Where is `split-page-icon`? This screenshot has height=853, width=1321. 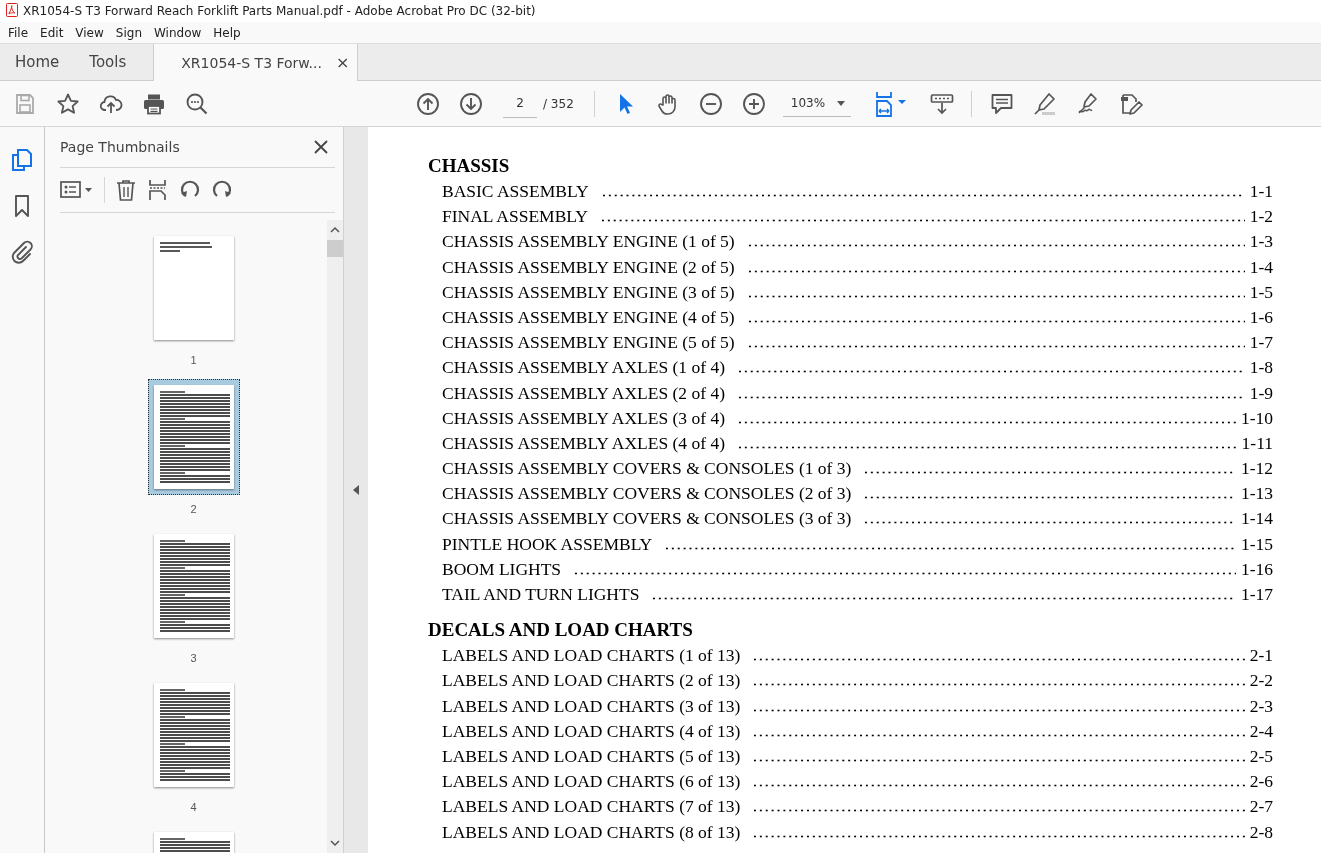
split-page-icon is located at coordinates (158, 190).